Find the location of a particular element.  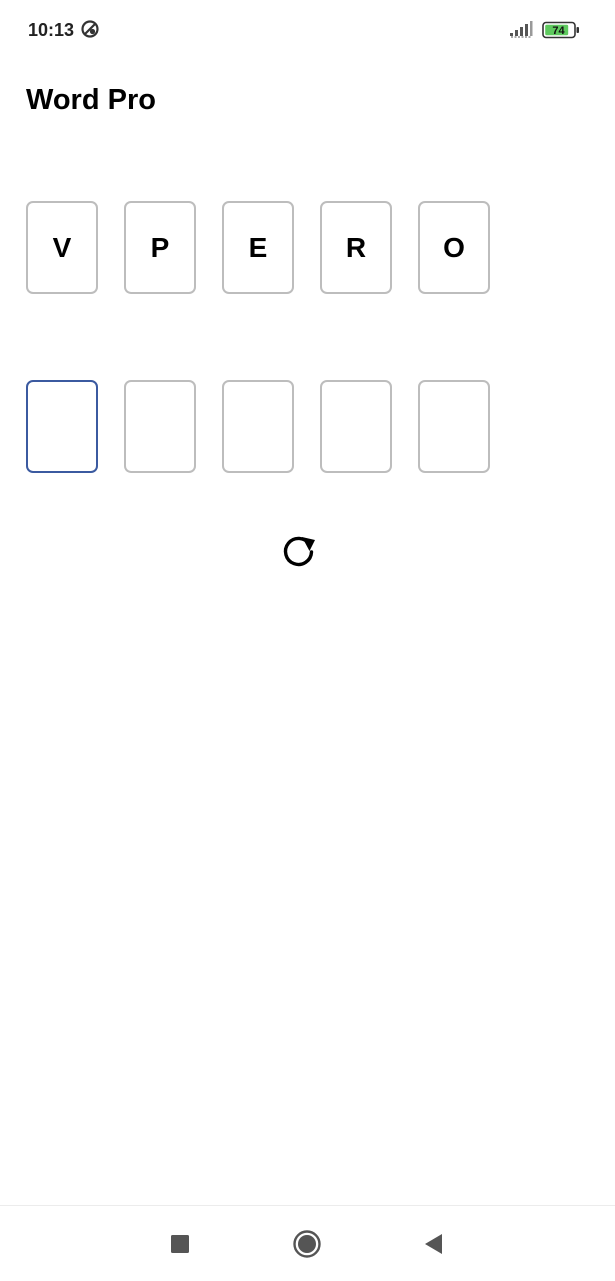

no-sign-icon is located at coordinates (90, 29).